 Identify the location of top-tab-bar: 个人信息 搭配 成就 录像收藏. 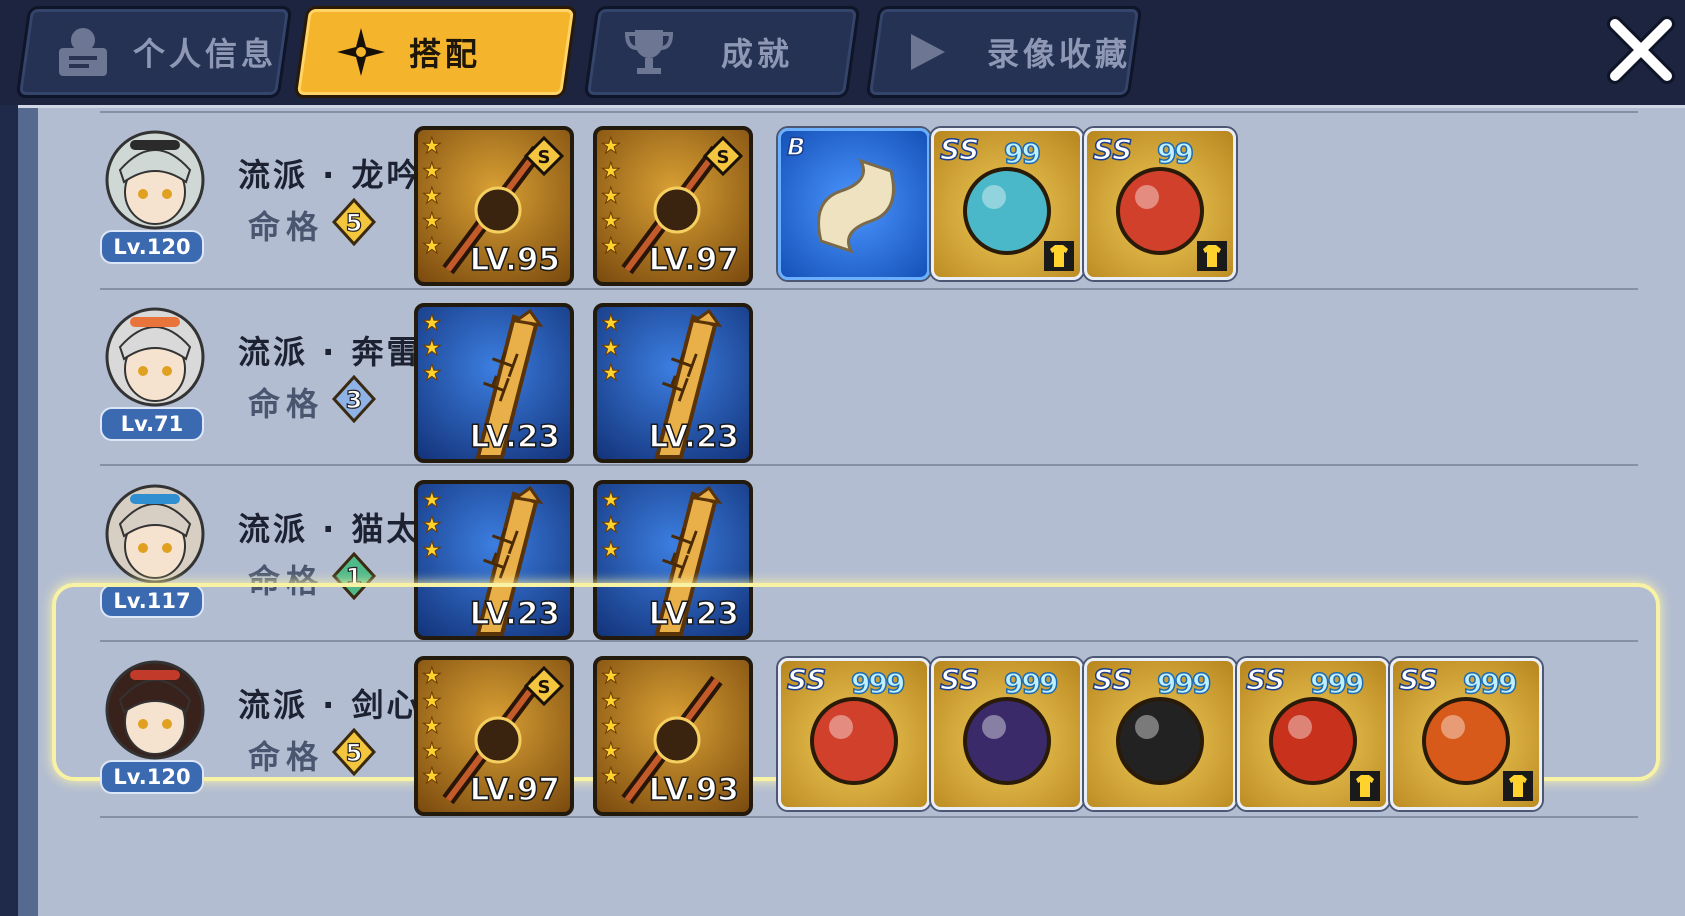
(842, 52).